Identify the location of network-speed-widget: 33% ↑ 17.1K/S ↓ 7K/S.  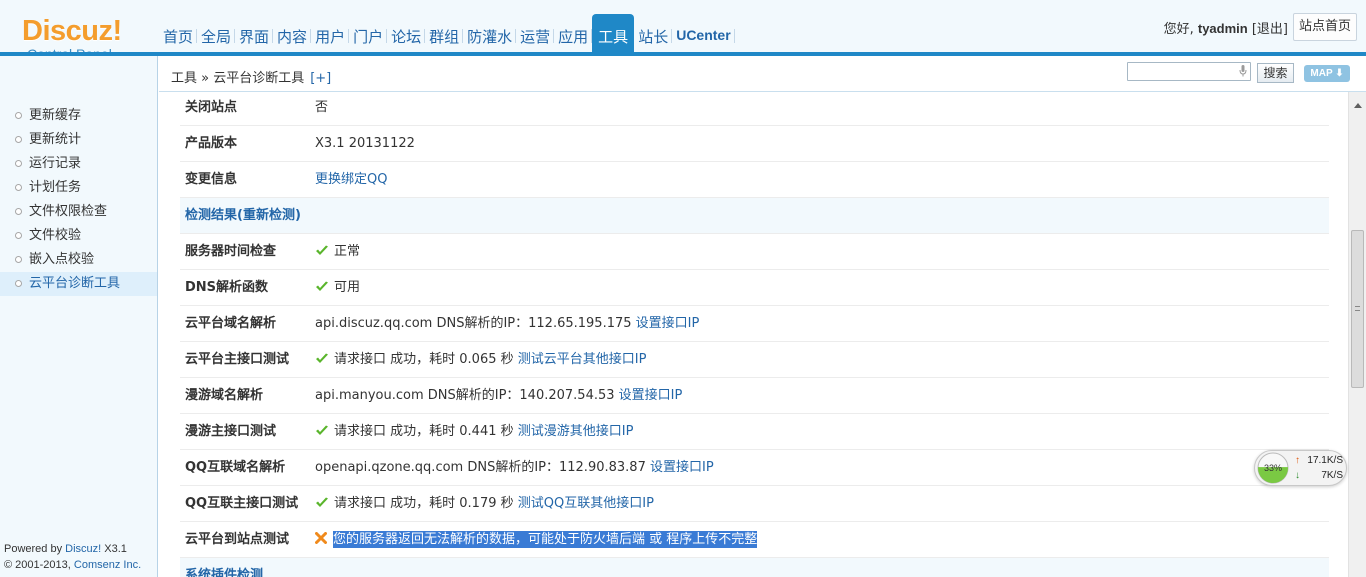
(1300, 468).